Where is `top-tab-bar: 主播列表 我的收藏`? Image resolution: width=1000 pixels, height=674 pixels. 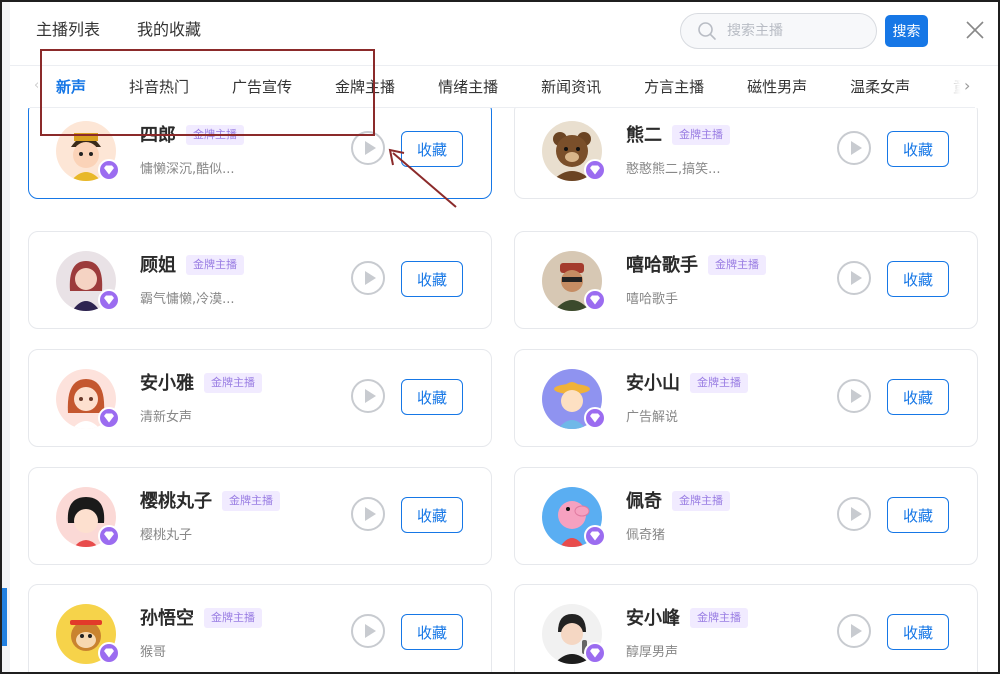
top-tab-bar: 主播列表 我的收藏 is located at coordinates (118, 30).